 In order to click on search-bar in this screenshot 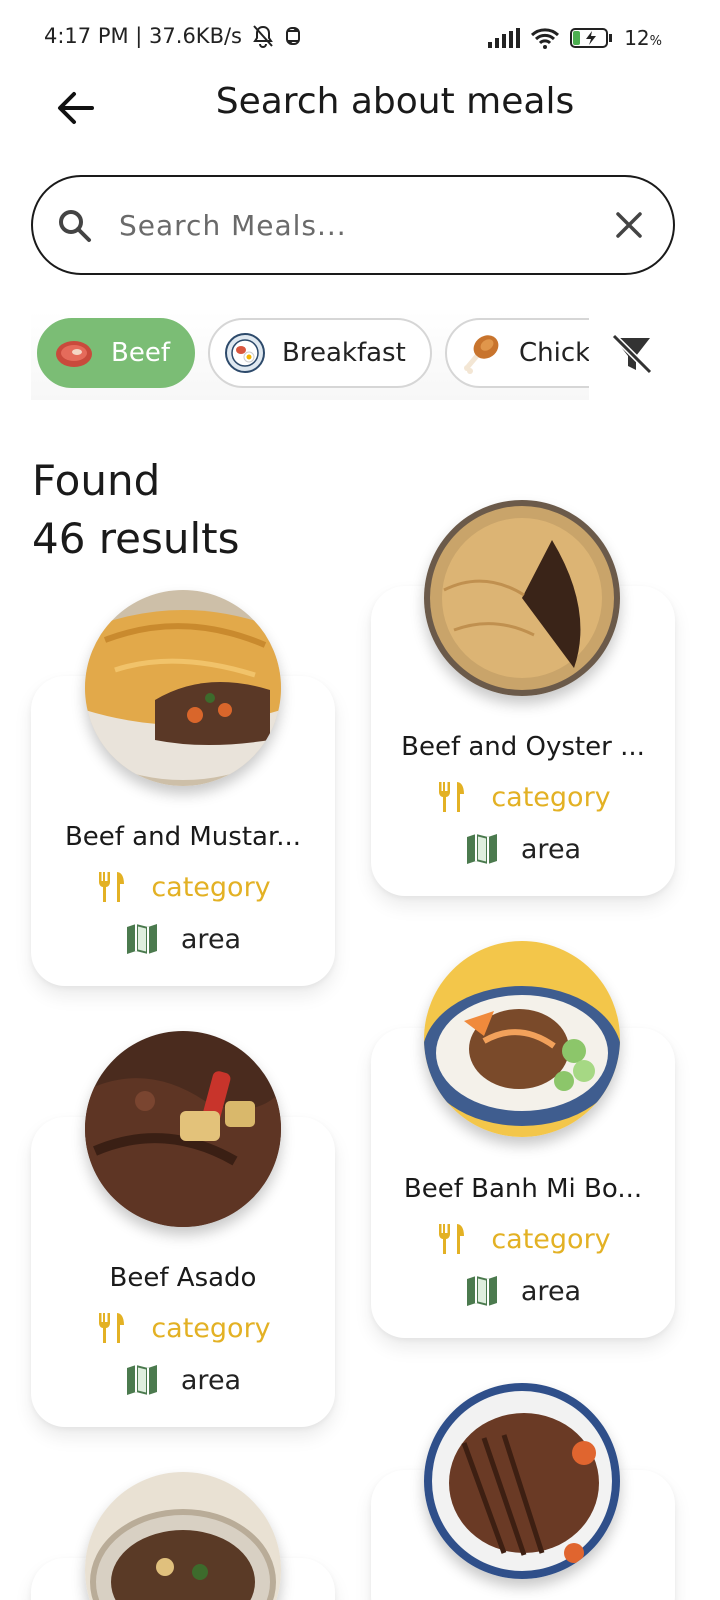, I will do `click(353, 225)`.